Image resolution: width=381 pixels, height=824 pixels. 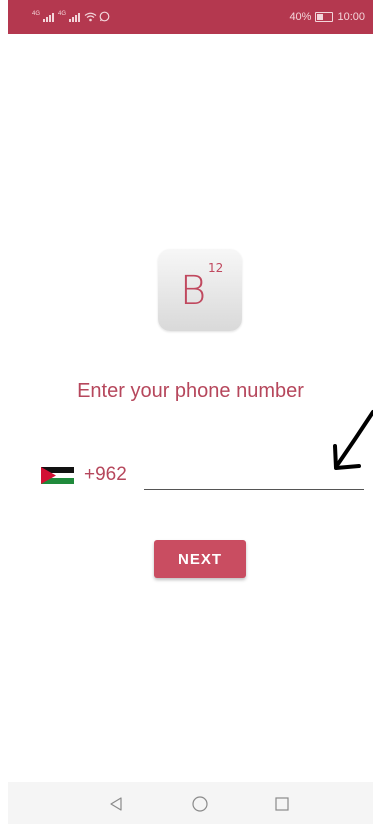 What do you see at coordinates (49, 17) in the screenshot?
I see `signal-icon` at bounding box center [49, 17].